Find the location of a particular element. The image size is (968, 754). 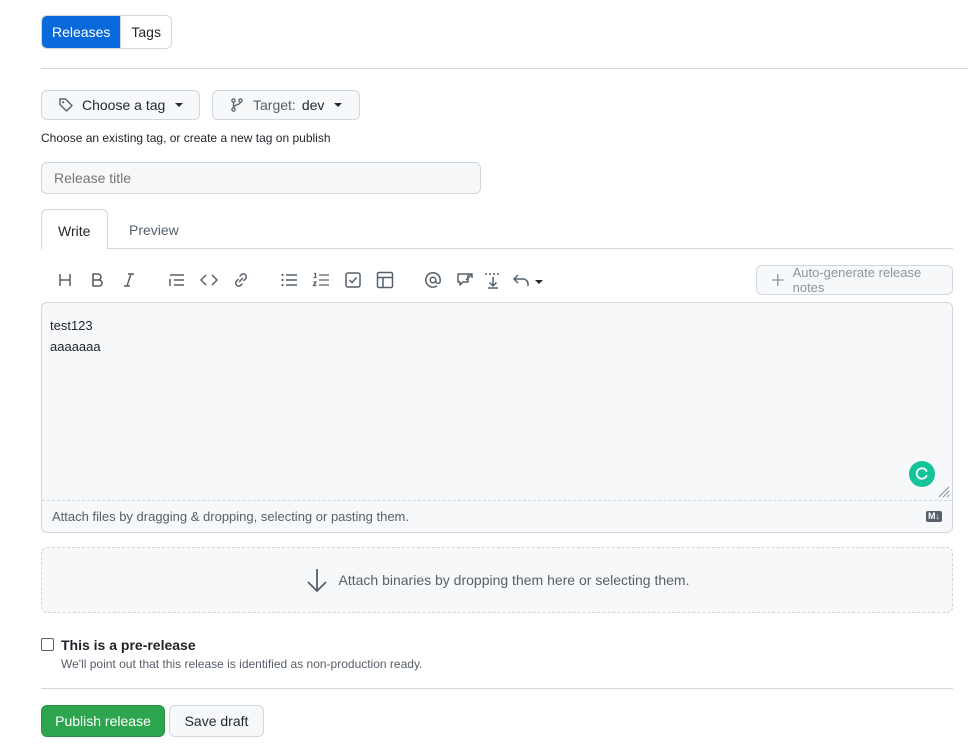

tab-preview: Preview is located at coordinates (154, 230).